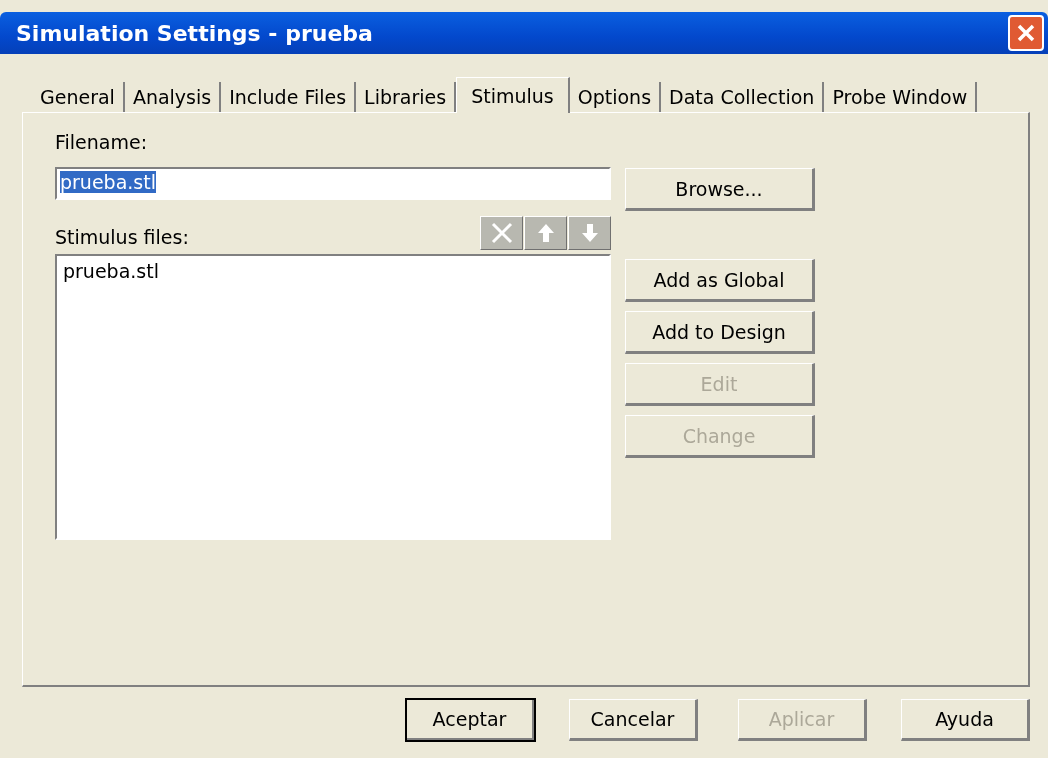  What do you see at coordinates (513, 95) in the screenshot?
I see `tab: Stimulus` at bounding box center [513, 95].